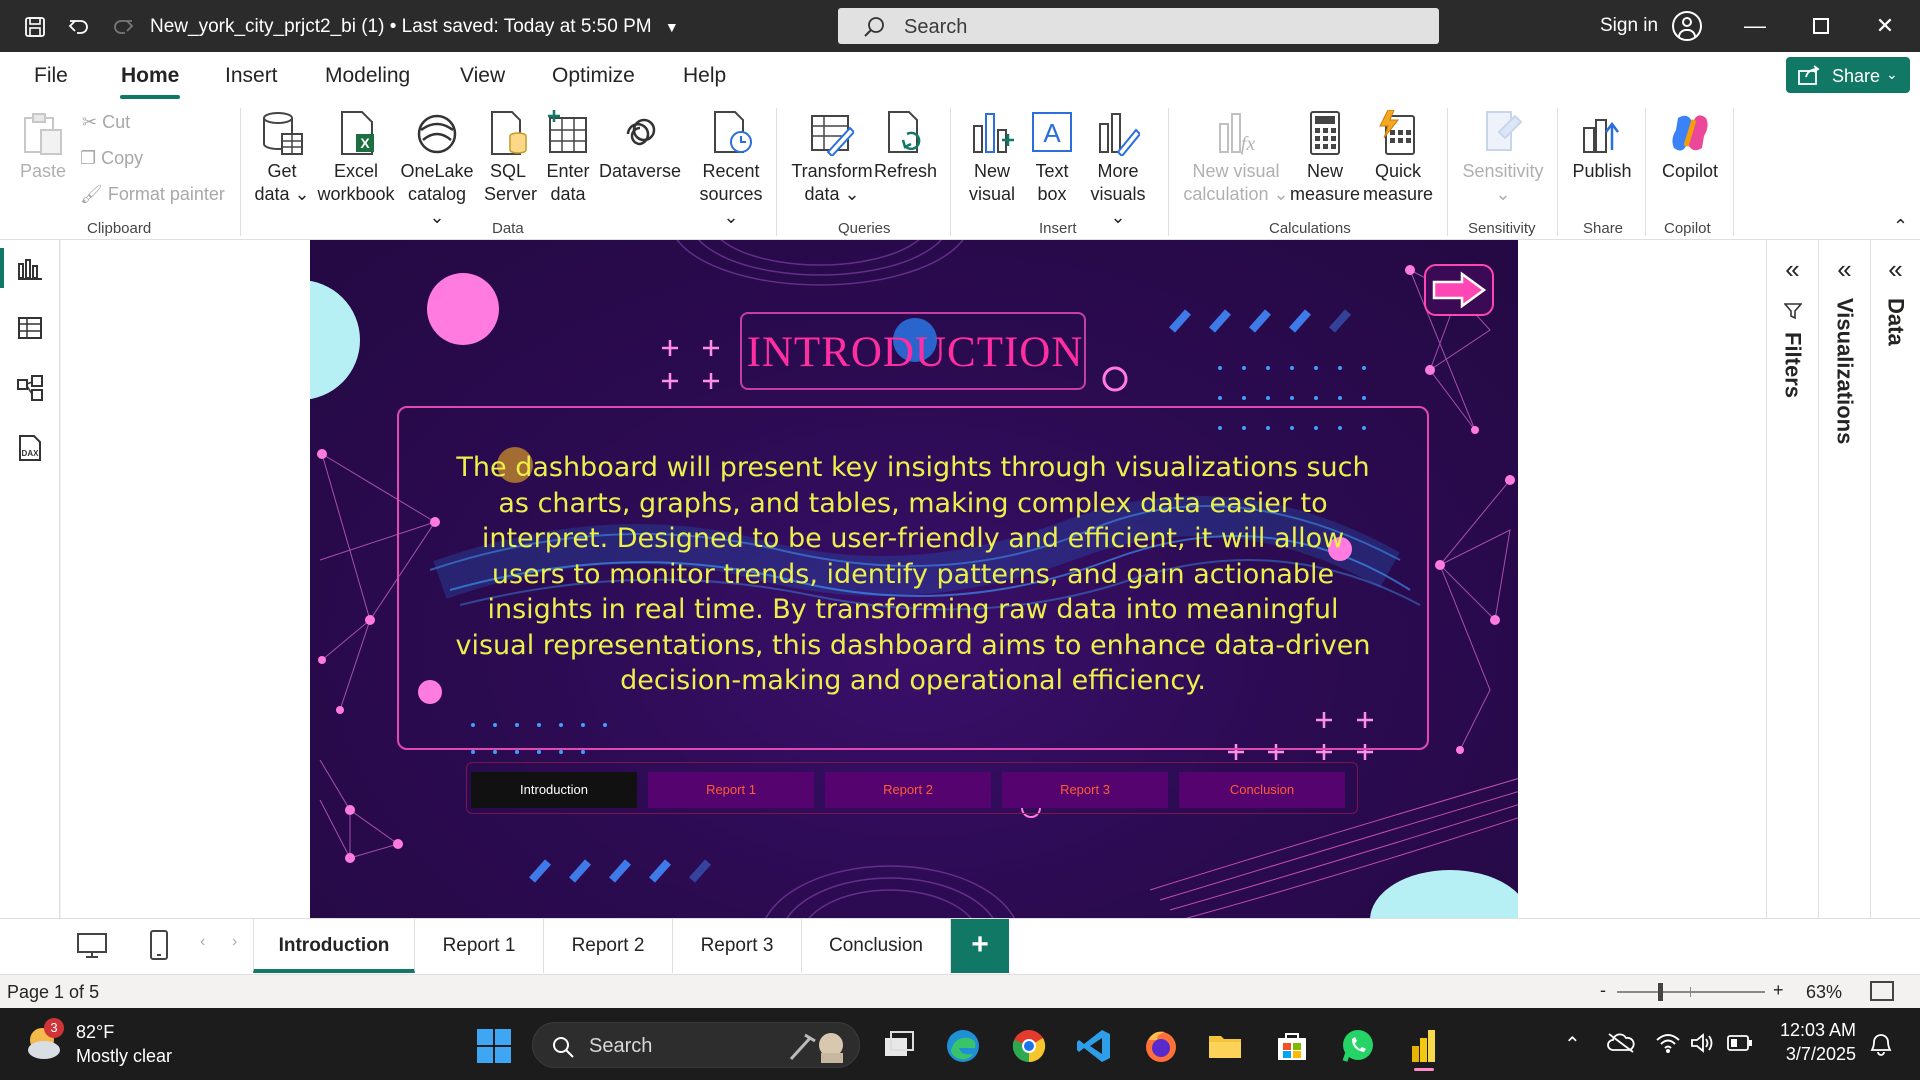 The image size is (1920, 1080). Describe the element at coordinates (1603, 990) in the screenshot. I see `zoom-out-button: -` at that location.